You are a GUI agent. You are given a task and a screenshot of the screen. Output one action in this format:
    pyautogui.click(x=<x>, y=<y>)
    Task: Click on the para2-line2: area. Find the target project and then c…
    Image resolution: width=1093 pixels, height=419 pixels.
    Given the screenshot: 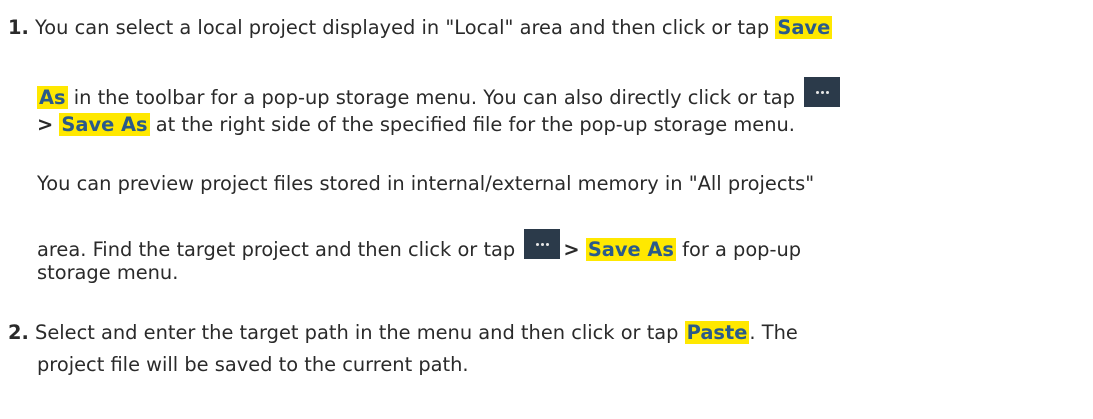 What is the action you would take?
    pyautogui.click(x=419, y=246)
    